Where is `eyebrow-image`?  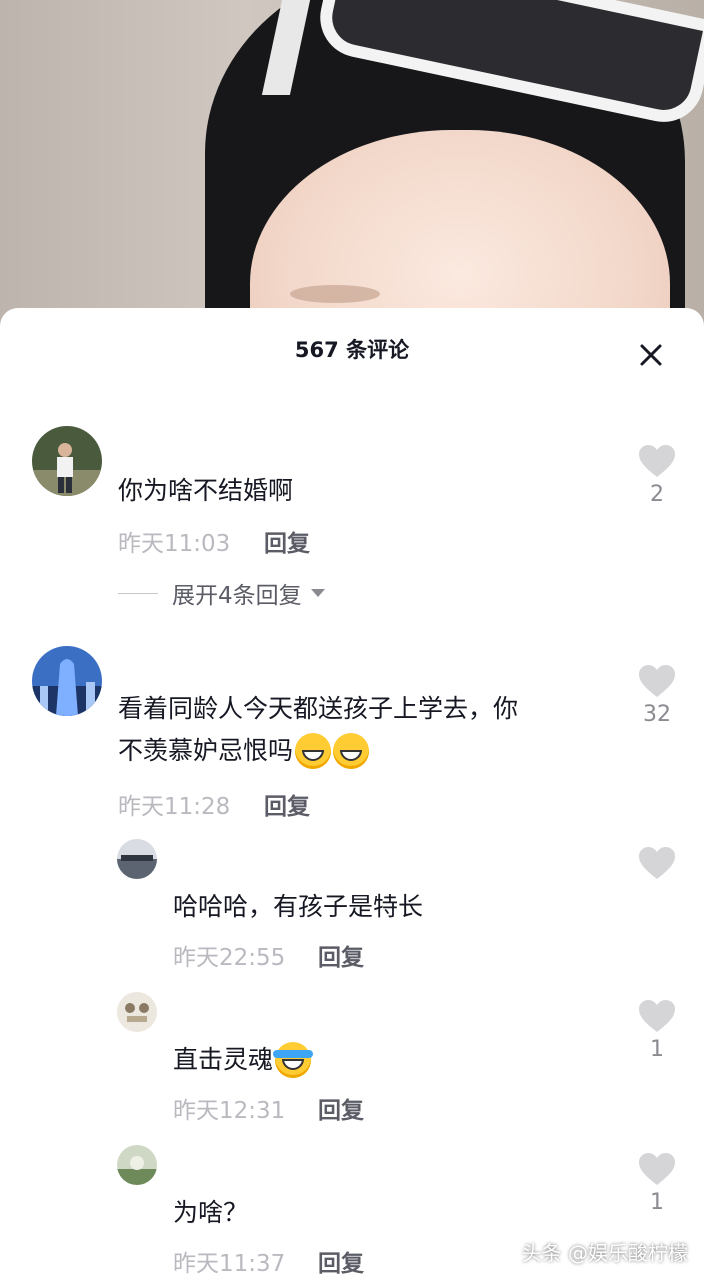 eyebrow-image is located at coordinates (335, 294).